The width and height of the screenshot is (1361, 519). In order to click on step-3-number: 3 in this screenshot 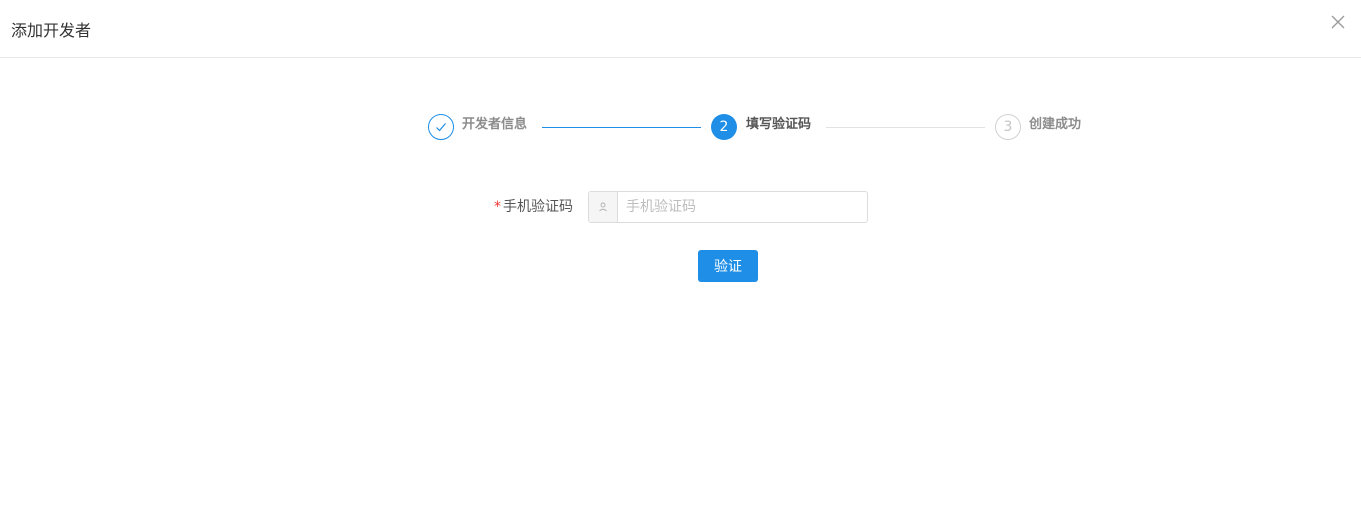, I will do `click(1008, 127)`.